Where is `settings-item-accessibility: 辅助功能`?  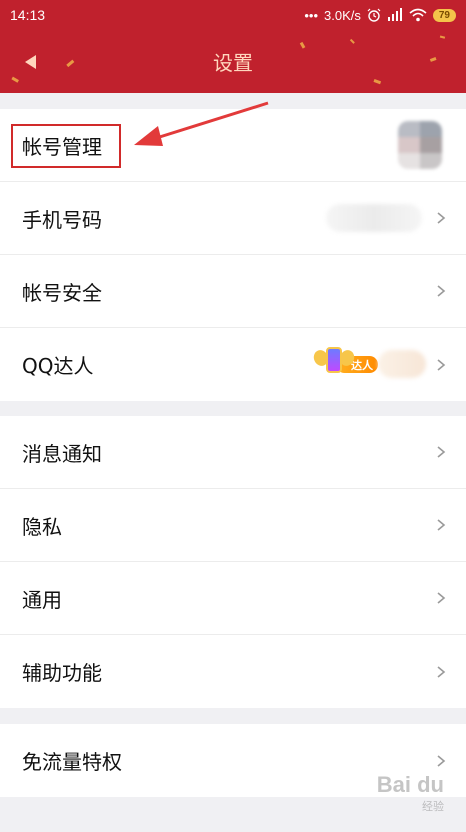
settings-item-accessibility: 辅助功能 is located at coordinates (233, 671).